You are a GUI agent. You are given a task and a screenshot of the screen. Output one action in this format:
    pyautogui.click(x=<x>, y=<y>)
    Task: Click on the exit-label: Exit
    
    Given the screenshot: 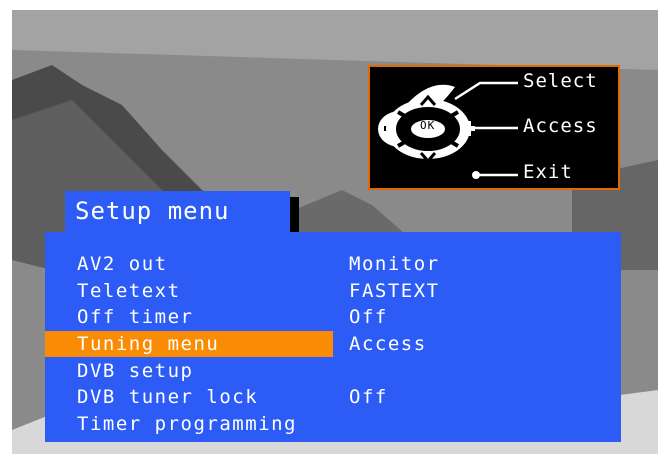 What is the action you would take?
    pyautogui.click(x=548, y=172)
    